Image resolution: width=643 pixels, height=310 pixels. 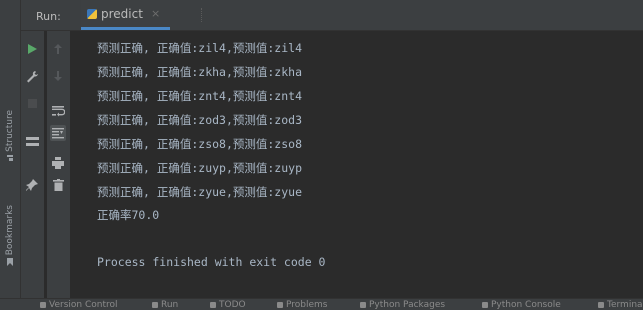 I want to click on structure-icon, so click(x=10, y=157).